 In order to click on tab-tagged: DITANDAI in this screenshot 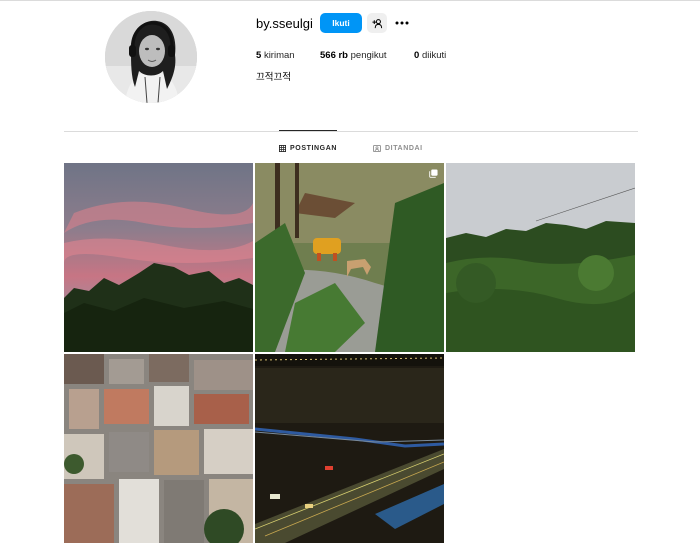, I will do `click(398, 148)`.